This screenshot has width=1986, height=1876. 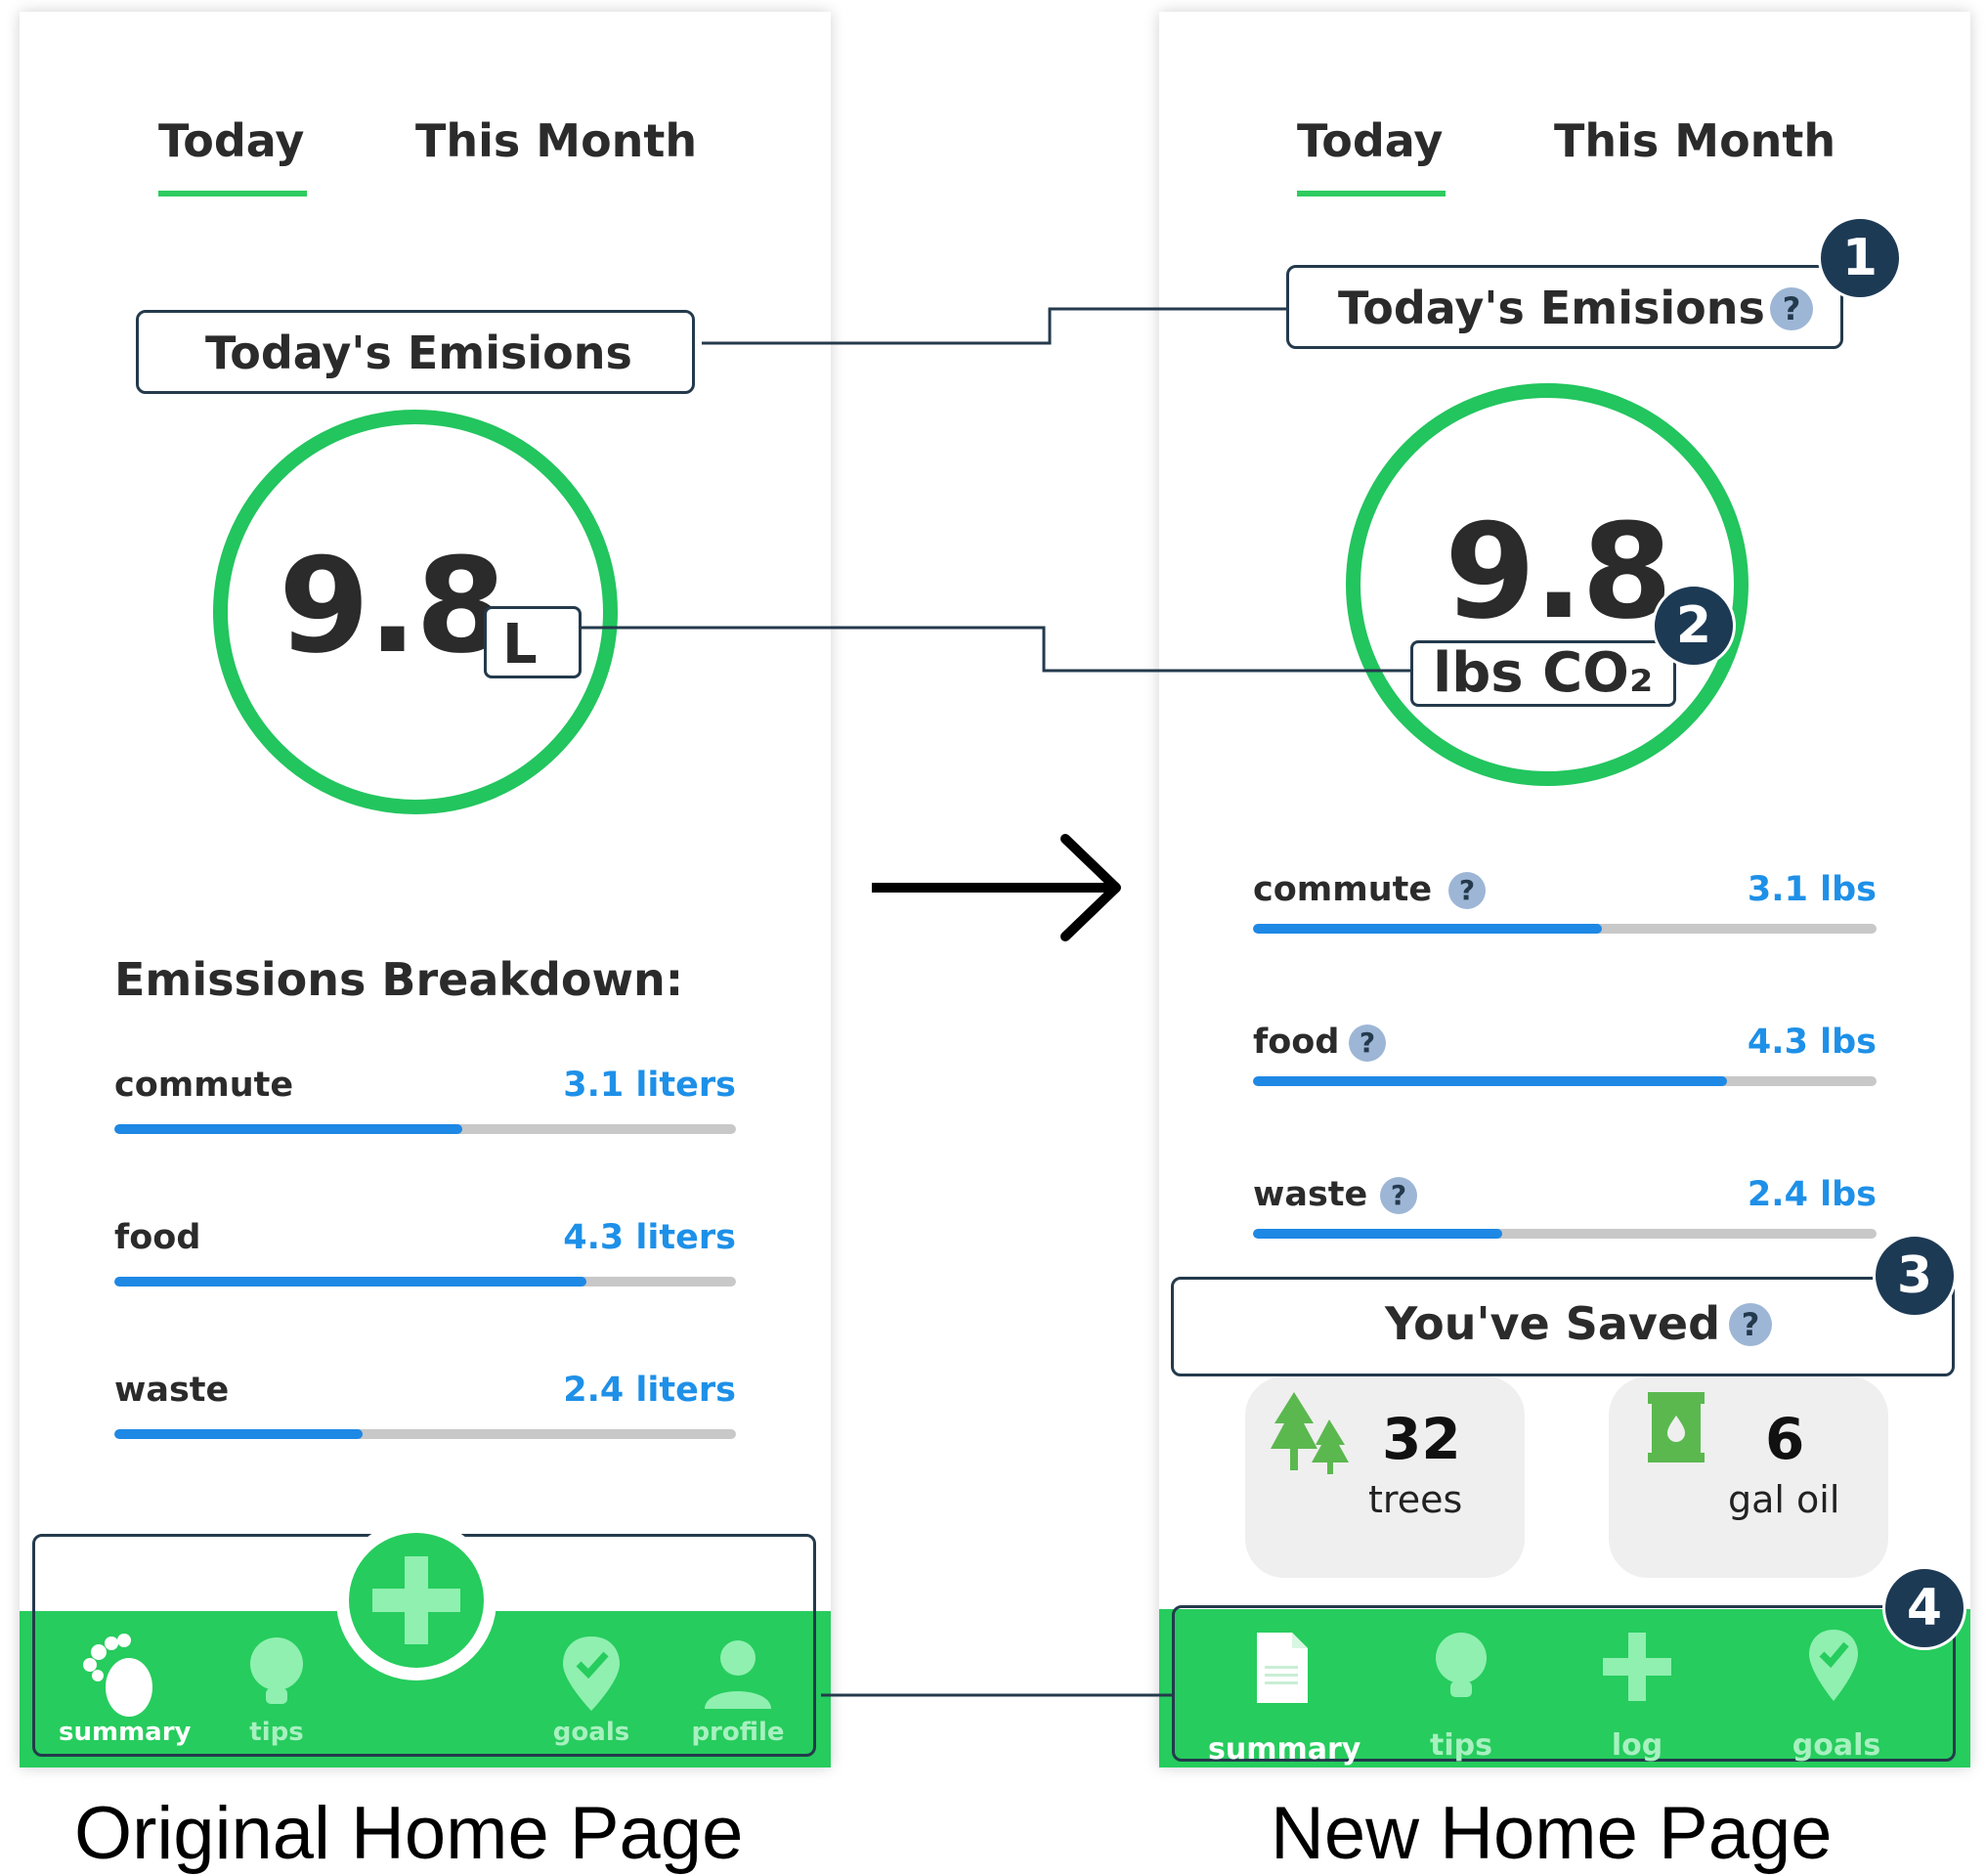 I want to click on caption-new: New Home Page, so click(x=1552, y=1833).